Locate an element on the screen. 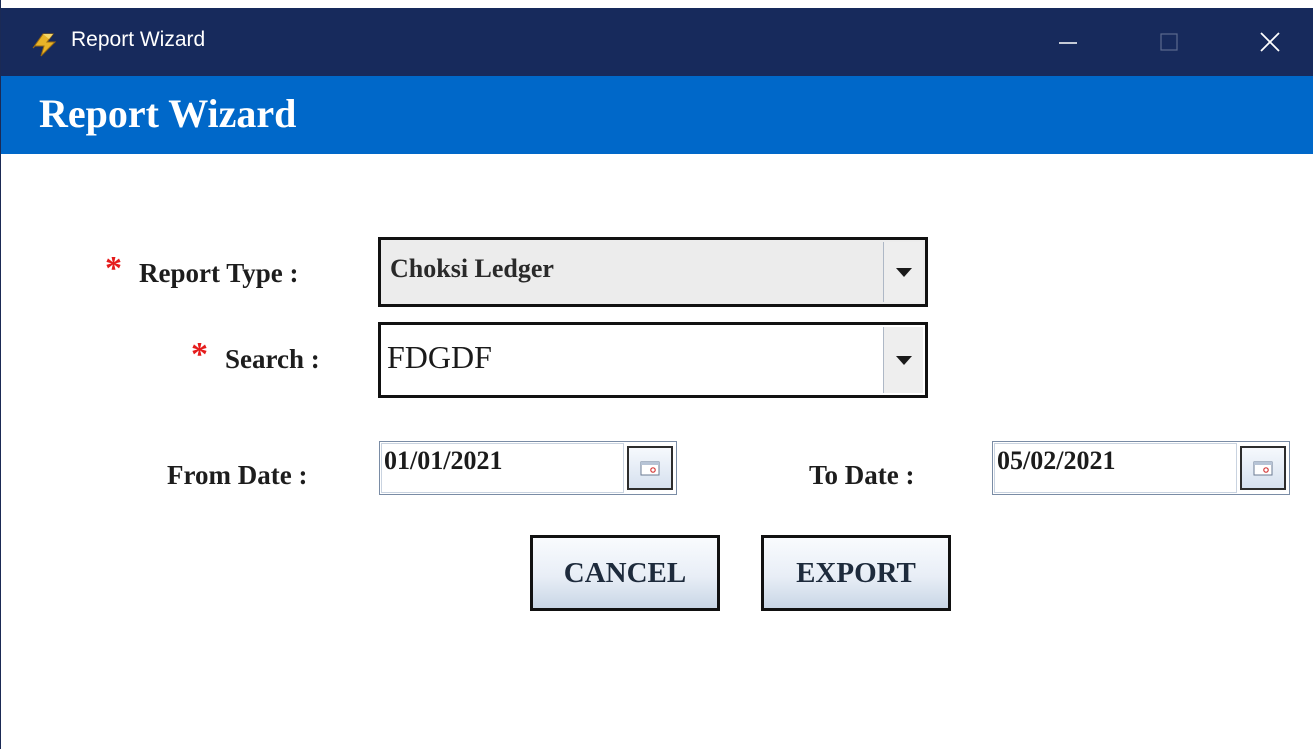  report-type-dropdown-button is located at coordinates (903, 272).